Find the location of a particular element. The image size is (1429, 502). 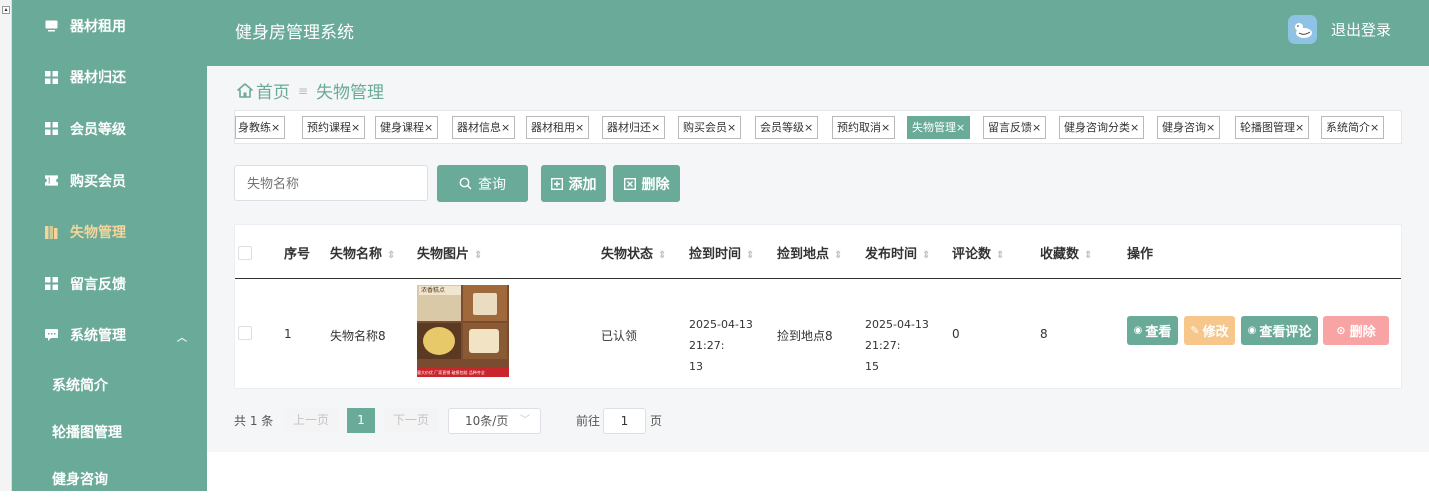

avatar is located at coordinates (1302, 29).